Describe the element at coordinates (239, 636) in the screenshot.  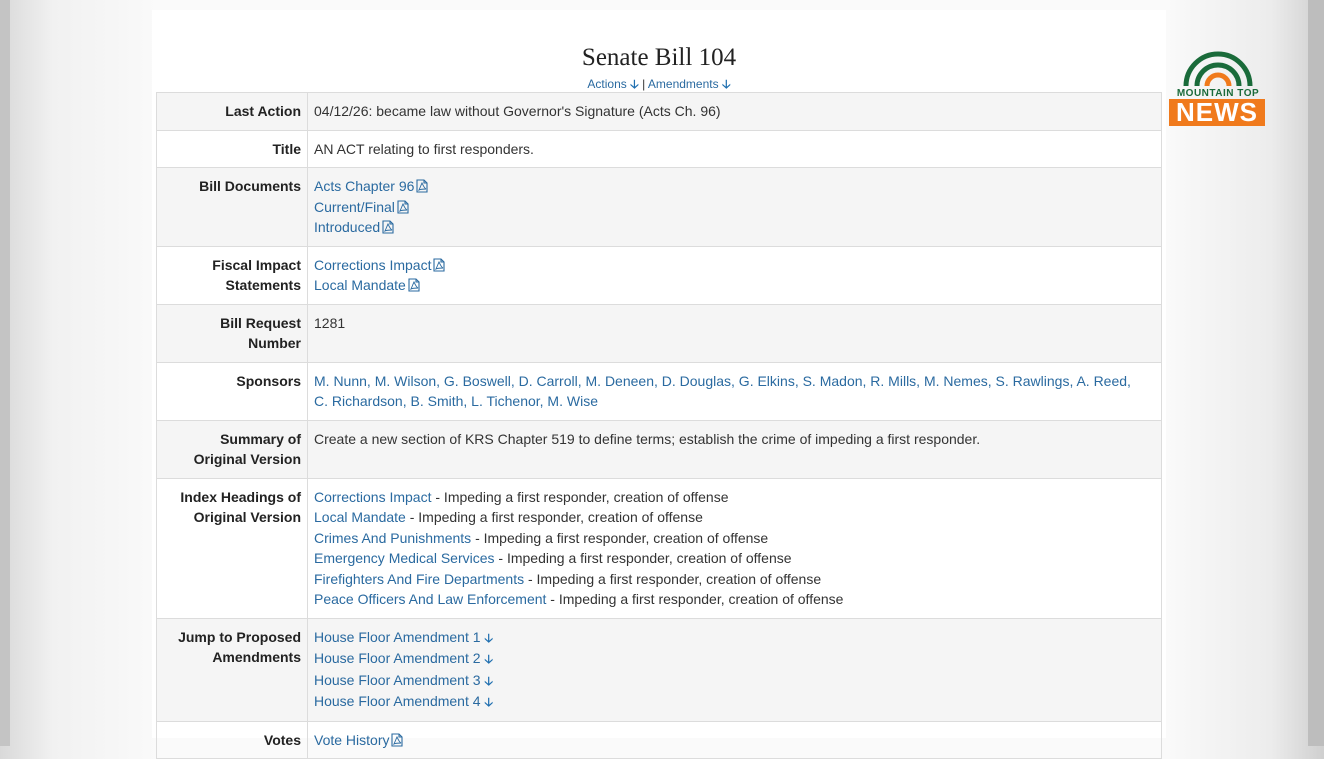
I see `label-line: Jump to Proposed` at that location.